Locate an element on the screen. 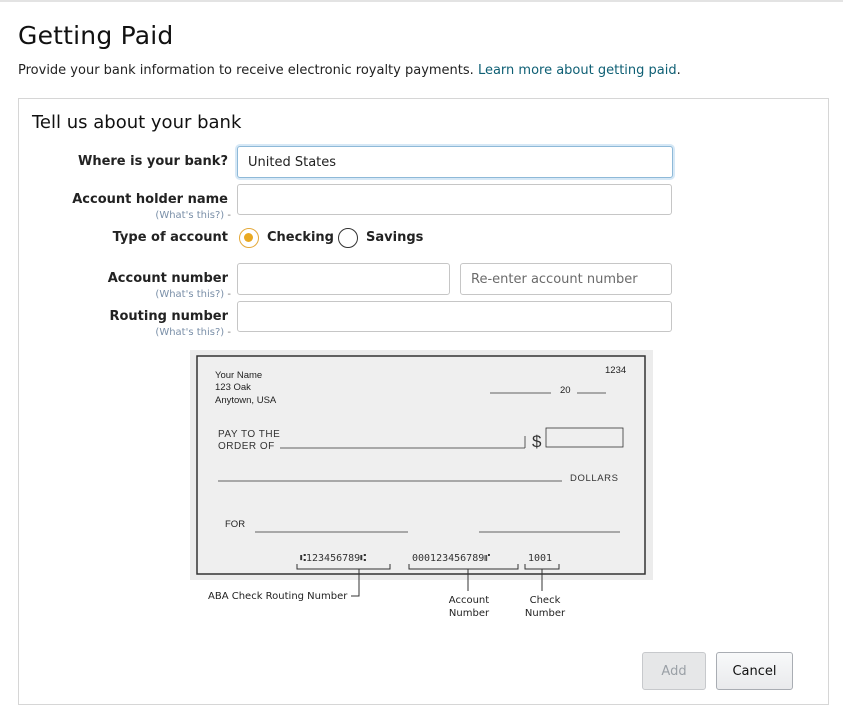 The image size is (843, 718). account-caption-line1: Account is located at coordinates (469, 600).